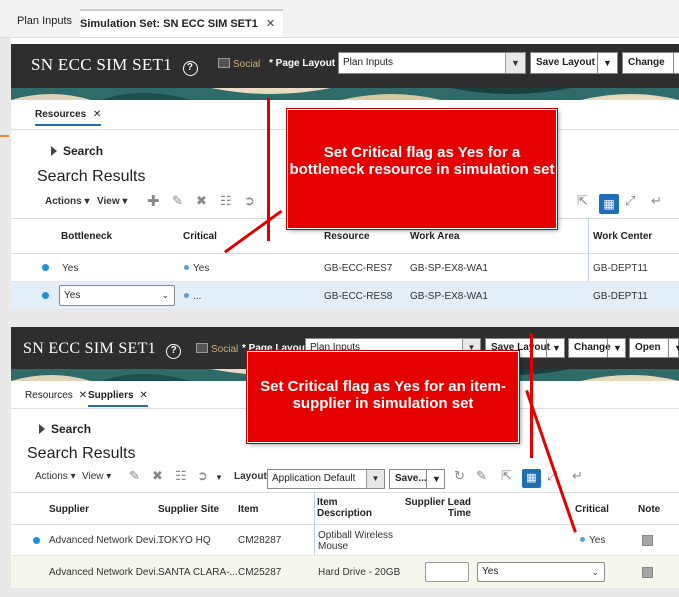  I want to click on open-button: Open ▼, so click(654, 348).